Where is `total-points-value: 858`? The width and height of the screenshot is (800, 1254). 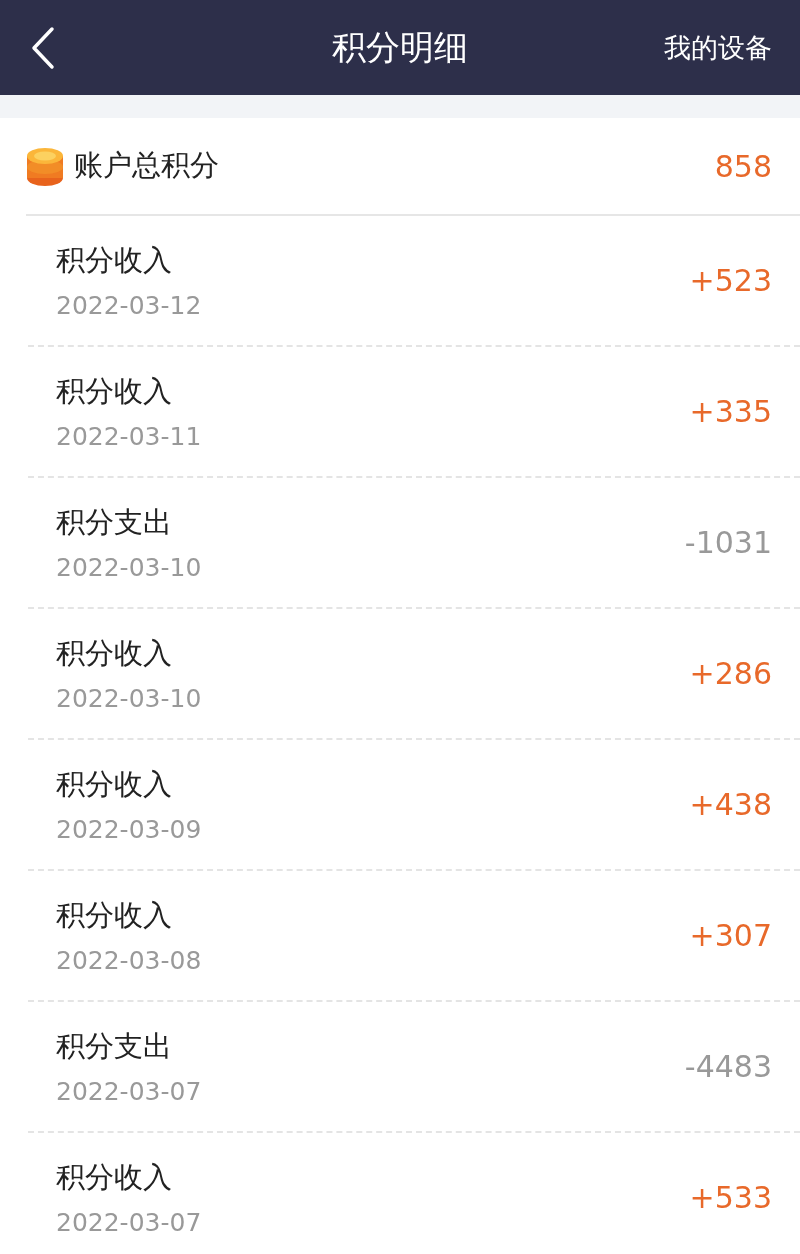
total-points-value: 858 is located at coordinates (743, 166).